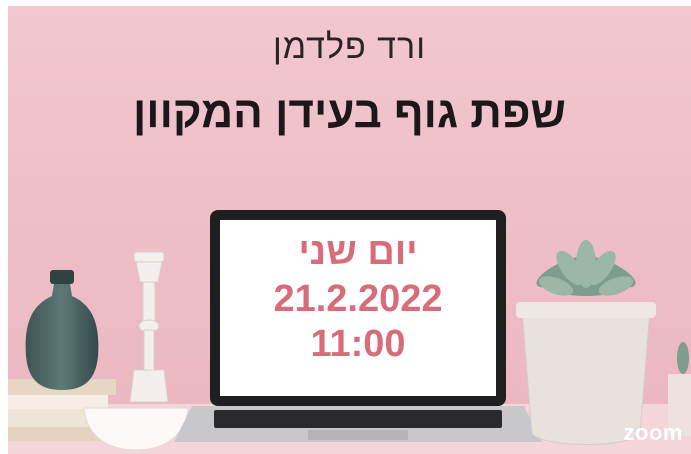  What do you see at coordinates (349, 47) in the screenshot?
I see `speaker-name: ורד פלדמן` at bounding box center [349, 47].